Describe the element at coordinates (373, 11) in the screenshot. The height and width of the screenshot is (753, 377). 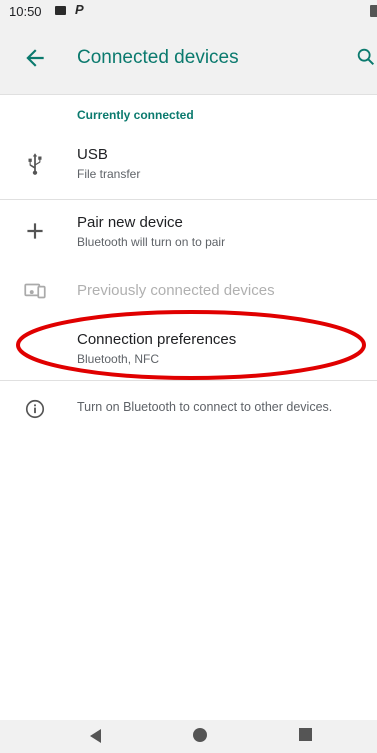
I see `battery-icon` at that location.